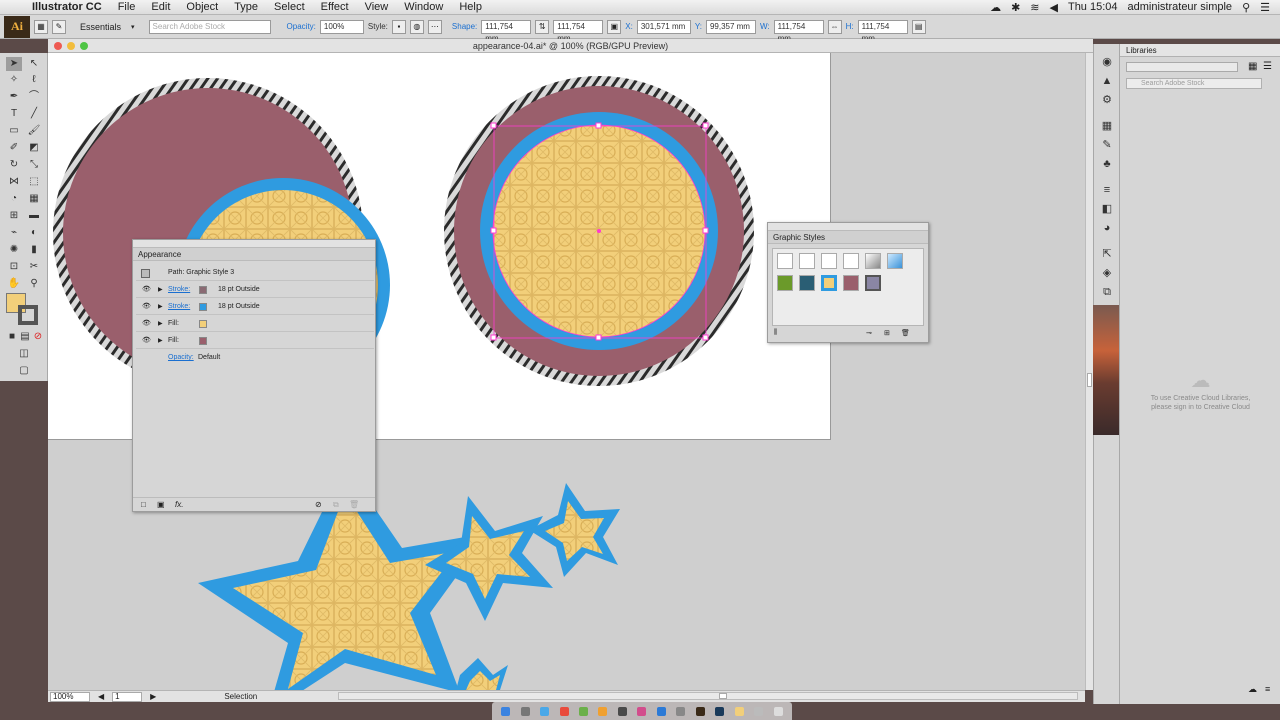 This screenshot has height=720, width=1280. Describe the element at coordinates (67, 7) in the screenshot. I see `app-menu: Illustrator CC` at that location.